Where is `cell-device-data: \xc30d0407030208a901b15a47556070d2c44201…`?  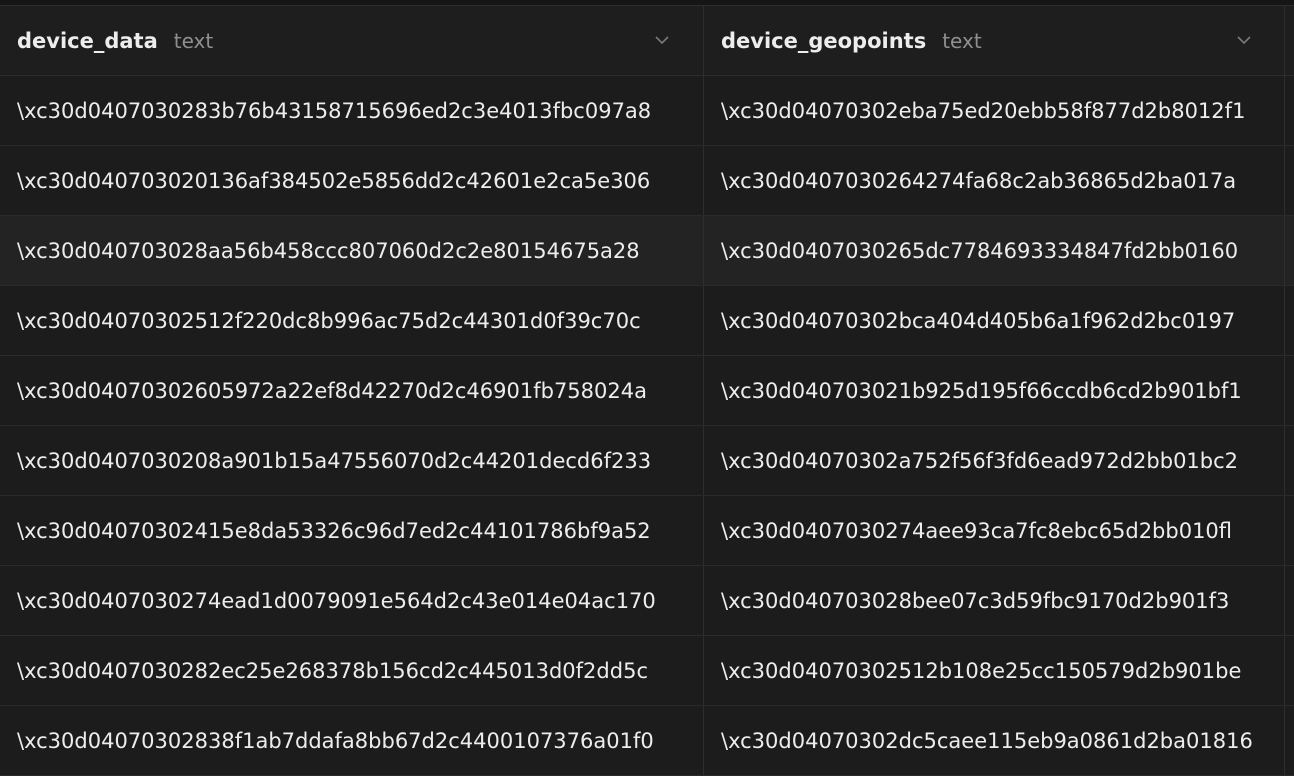 cell-device-data: \xc30d0407030208a901b15a47556070d2c44201… is located at coordinates (352, 460).